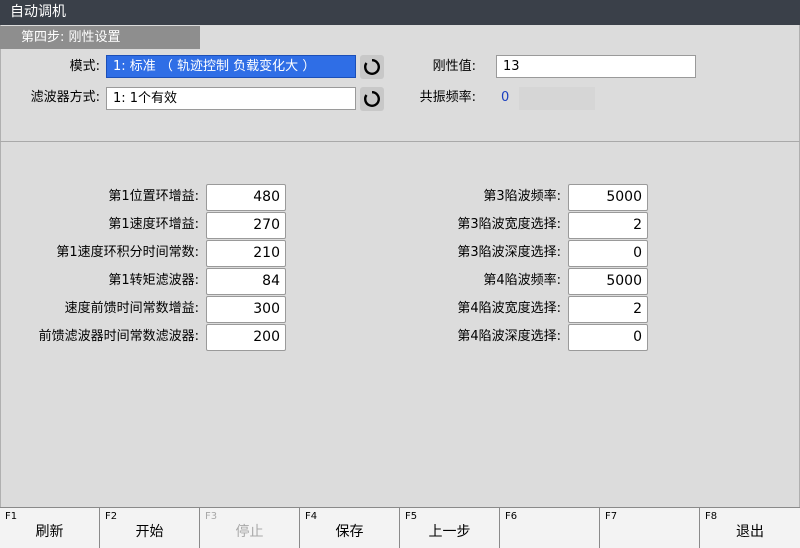  I want to click on resonance-readout-bg, so click(557, 98).